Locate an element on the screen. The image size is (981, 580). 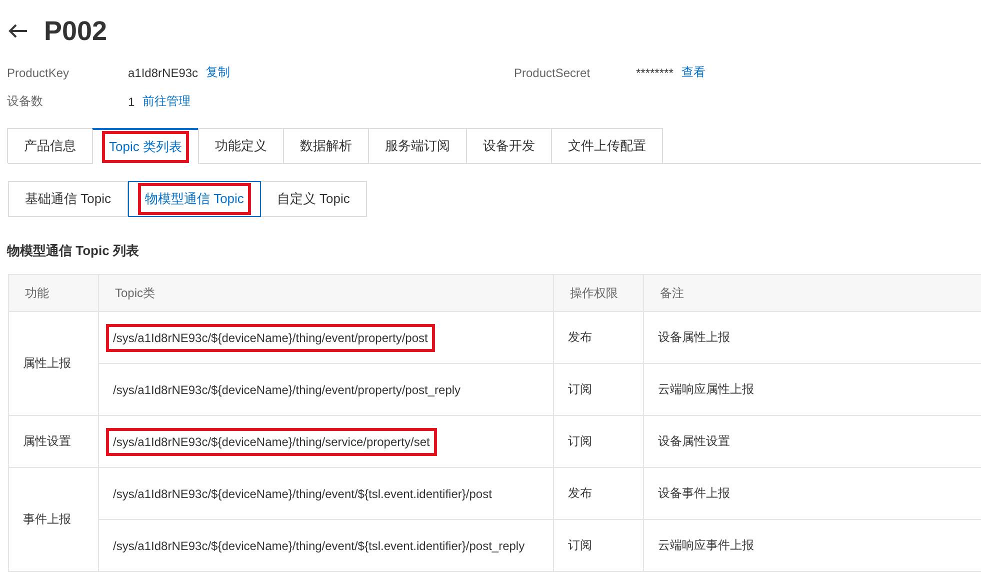
subtab: 物模型通信 Topic is located at coordinates (194, 199).